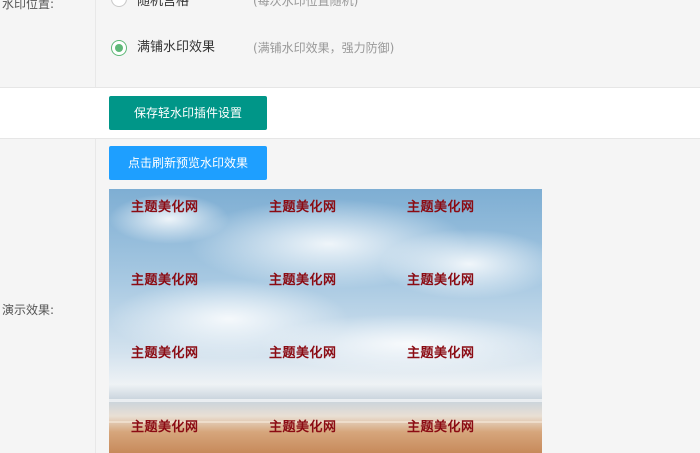  Describe the element at coordinates (188, 163) in the screenshot. I see `refresh-preview-button: 点击刷新预览水印效果` at that location.